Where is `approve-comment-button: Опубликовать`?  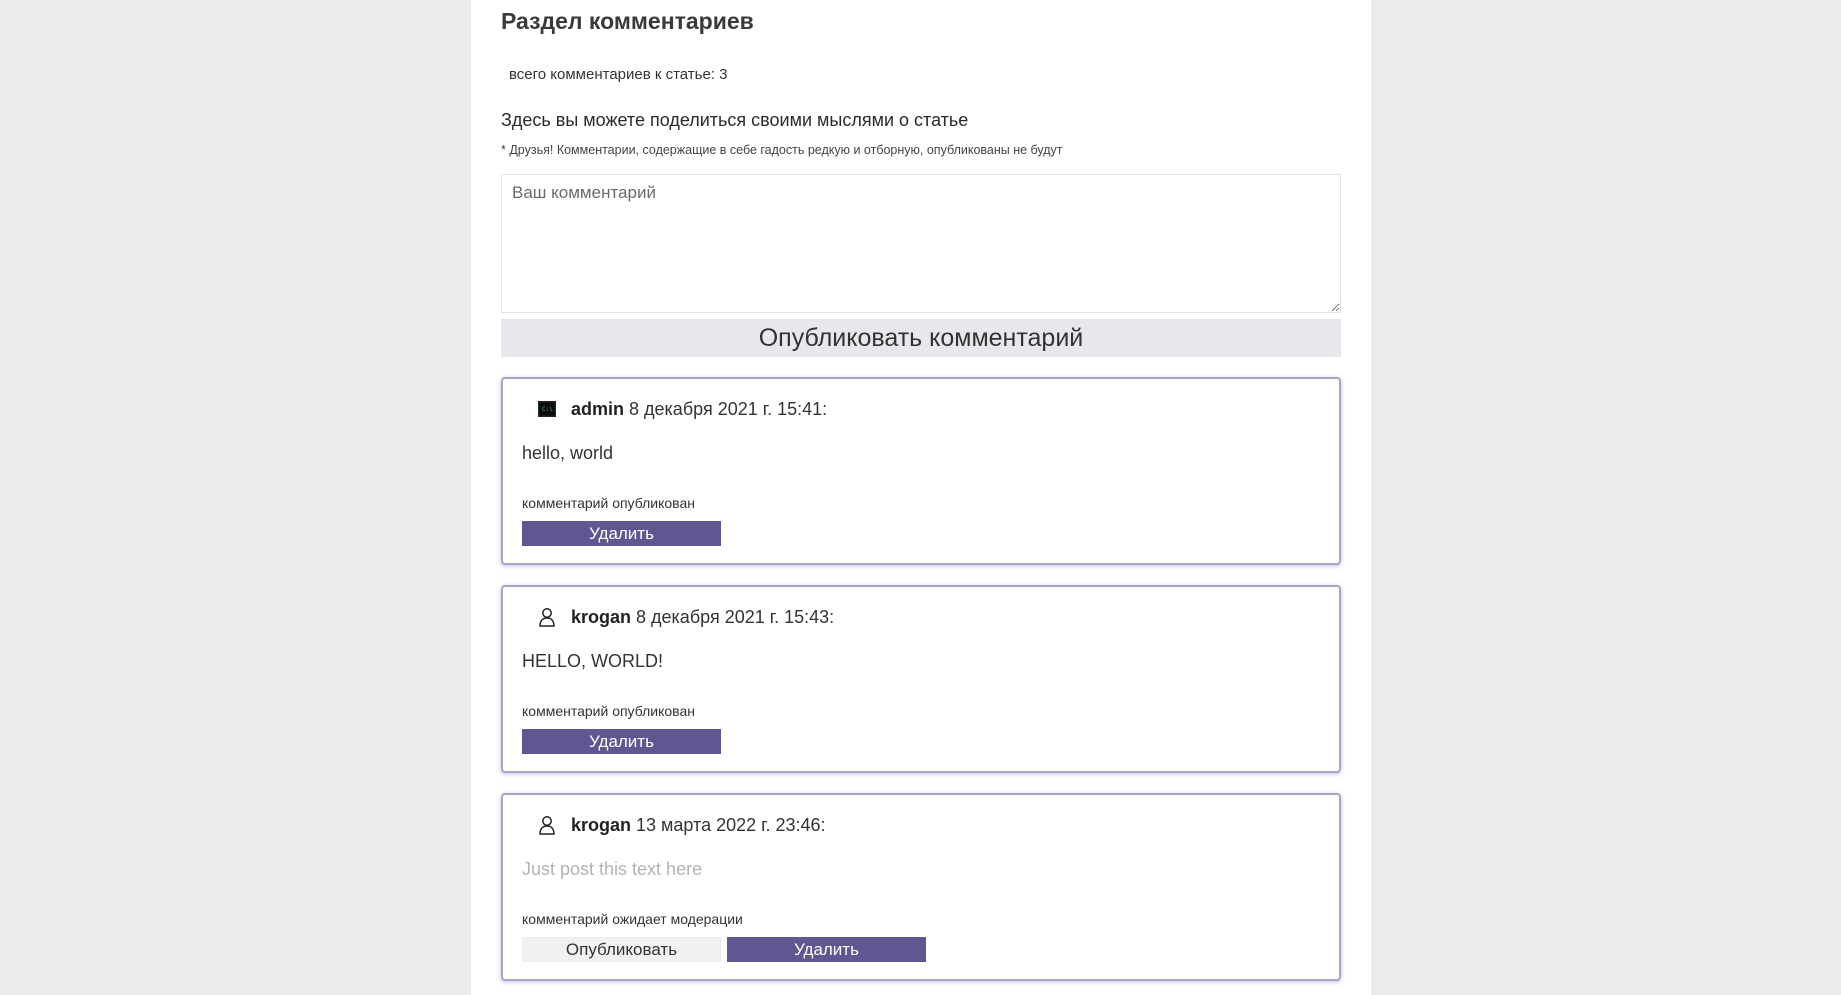 approve-comment-button: Опубликовать is located at coordinates (621, 949).